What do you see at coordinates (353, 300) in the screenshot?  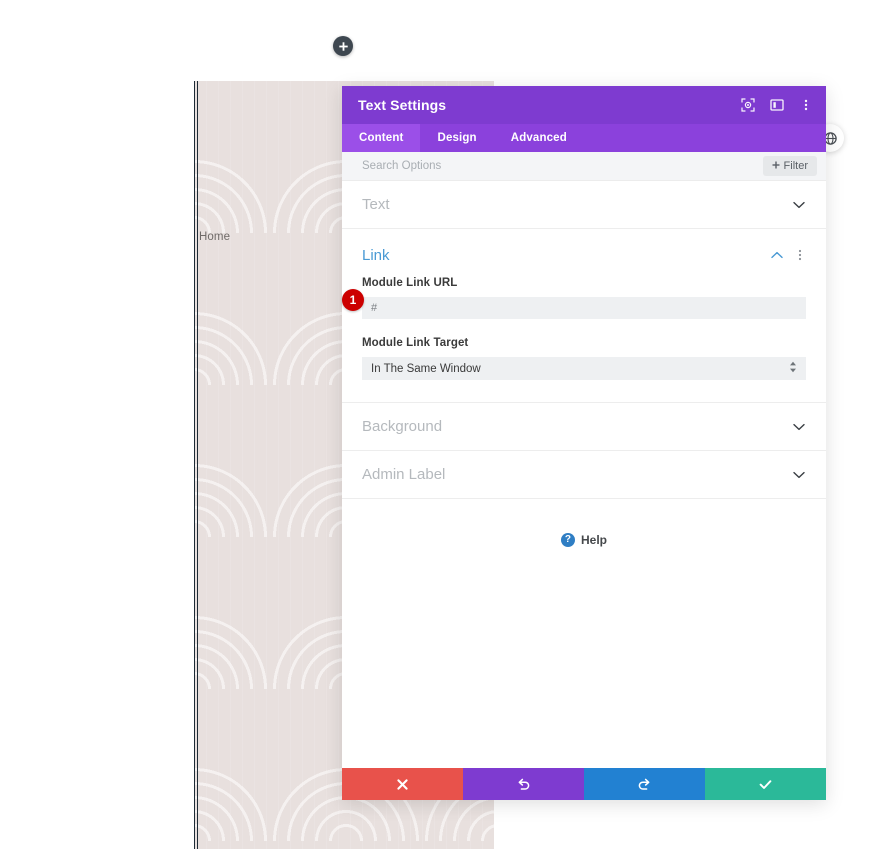 I see `step-badge-1: 1` at bounding box center [353, 300].